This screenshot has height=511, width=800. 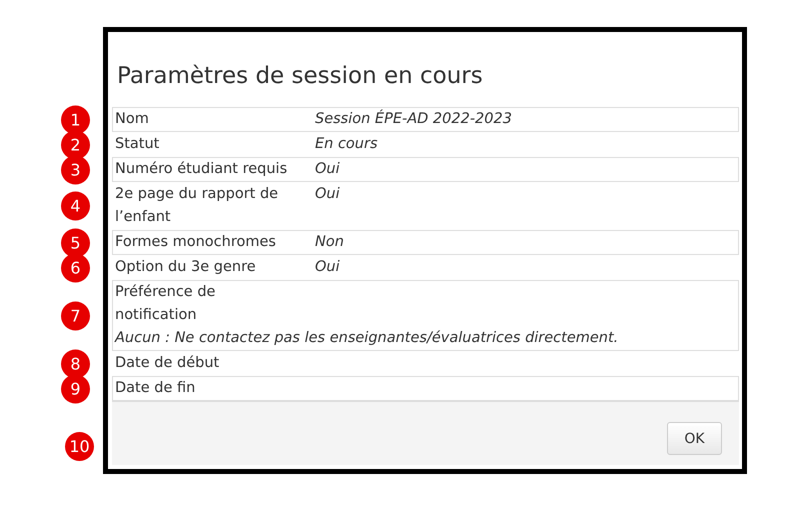 What do you see at coordinates (75, 315) in the screenshot?
I see `callout-badge: 7` at bounding box center [75, 315].